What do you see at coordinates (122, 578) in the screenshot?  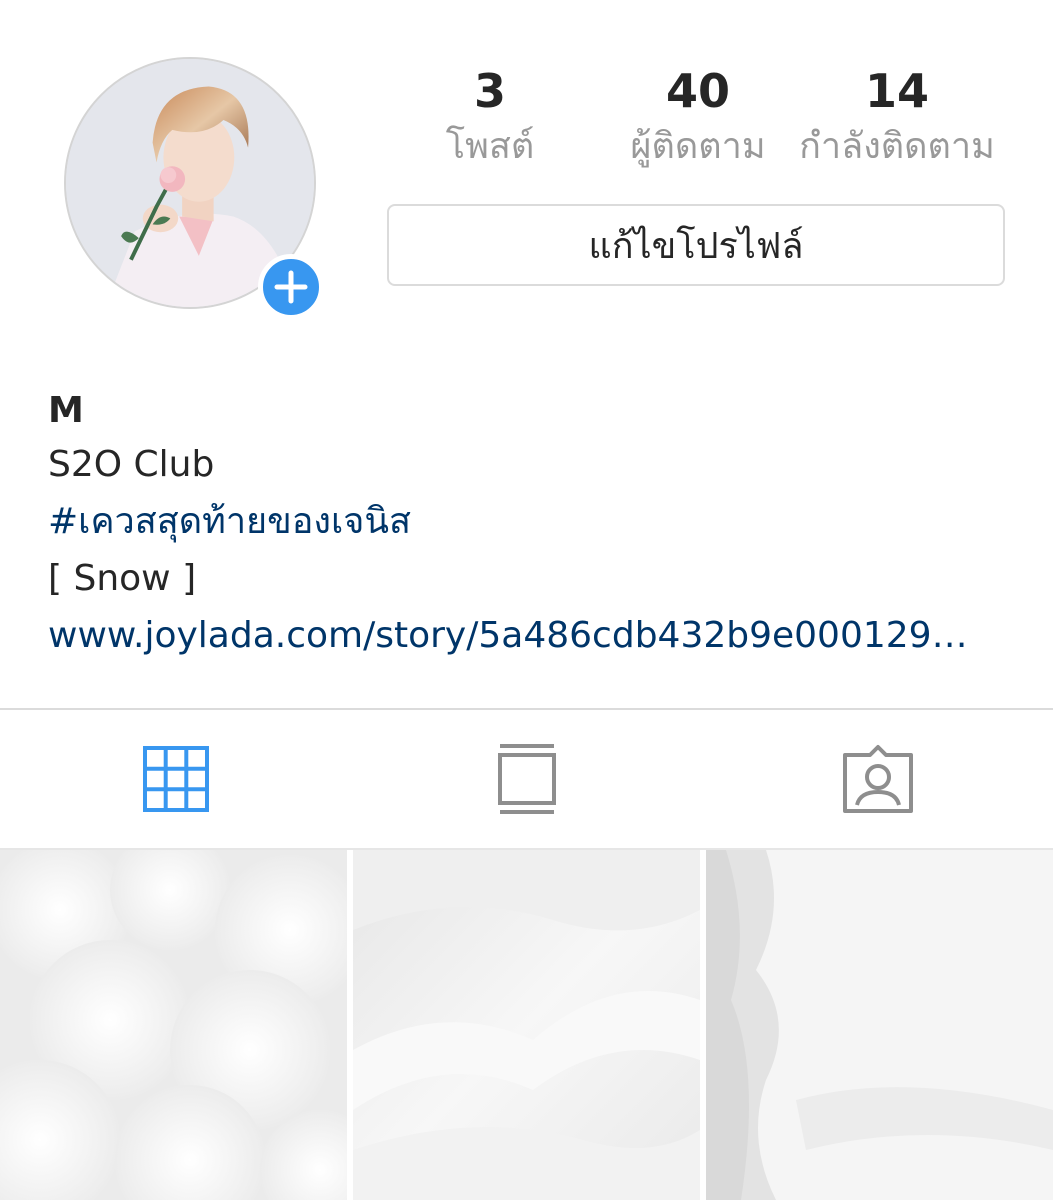 I see `bio-line: [ Snow ]` at bounding box center [122, 578].